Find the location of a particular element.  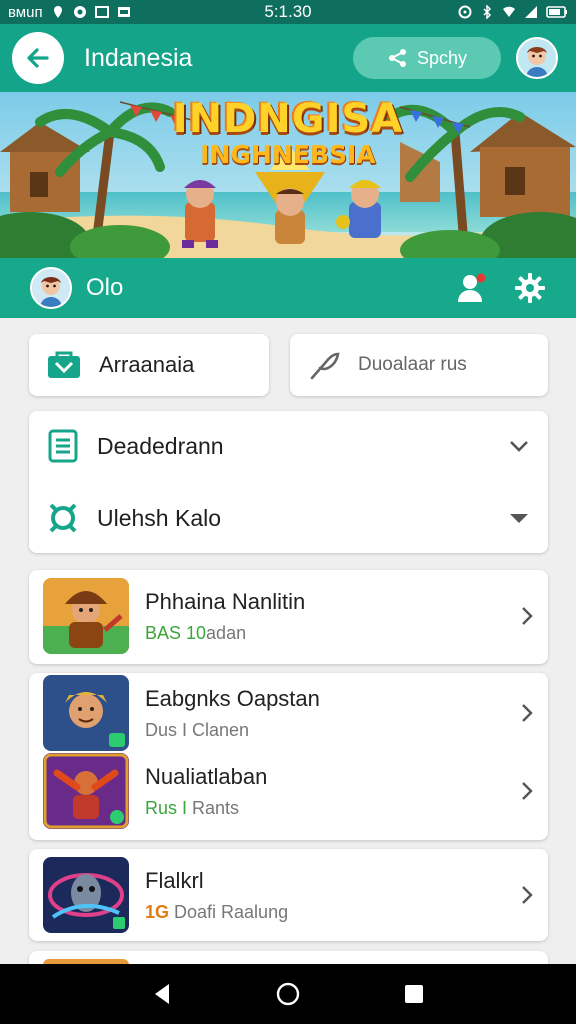

dropdown-card: Deadedrann Ulehsh Kalo is located at coordinates (288, 482).